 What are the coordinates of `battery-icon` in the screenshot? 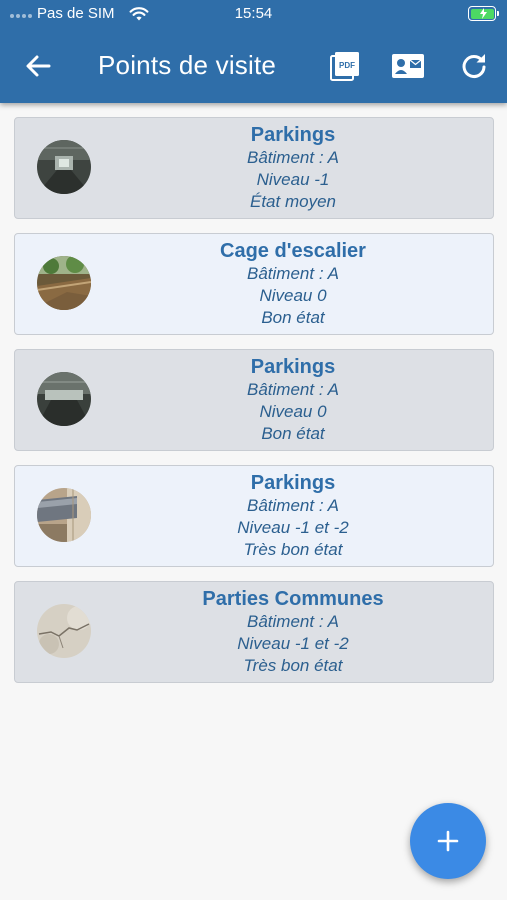 It's located at (483, 13).